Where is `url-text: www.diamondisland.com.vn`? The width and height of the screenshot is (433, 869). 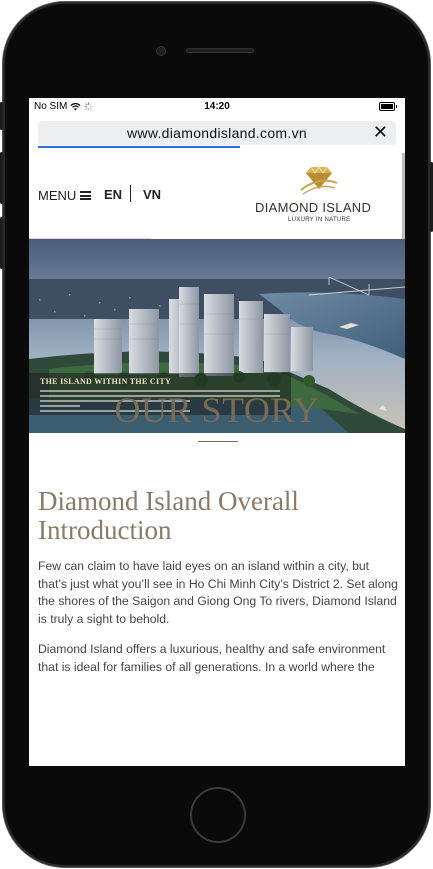 url-text: www.diamondisland.com.vn is located at coordinates (217, 133).